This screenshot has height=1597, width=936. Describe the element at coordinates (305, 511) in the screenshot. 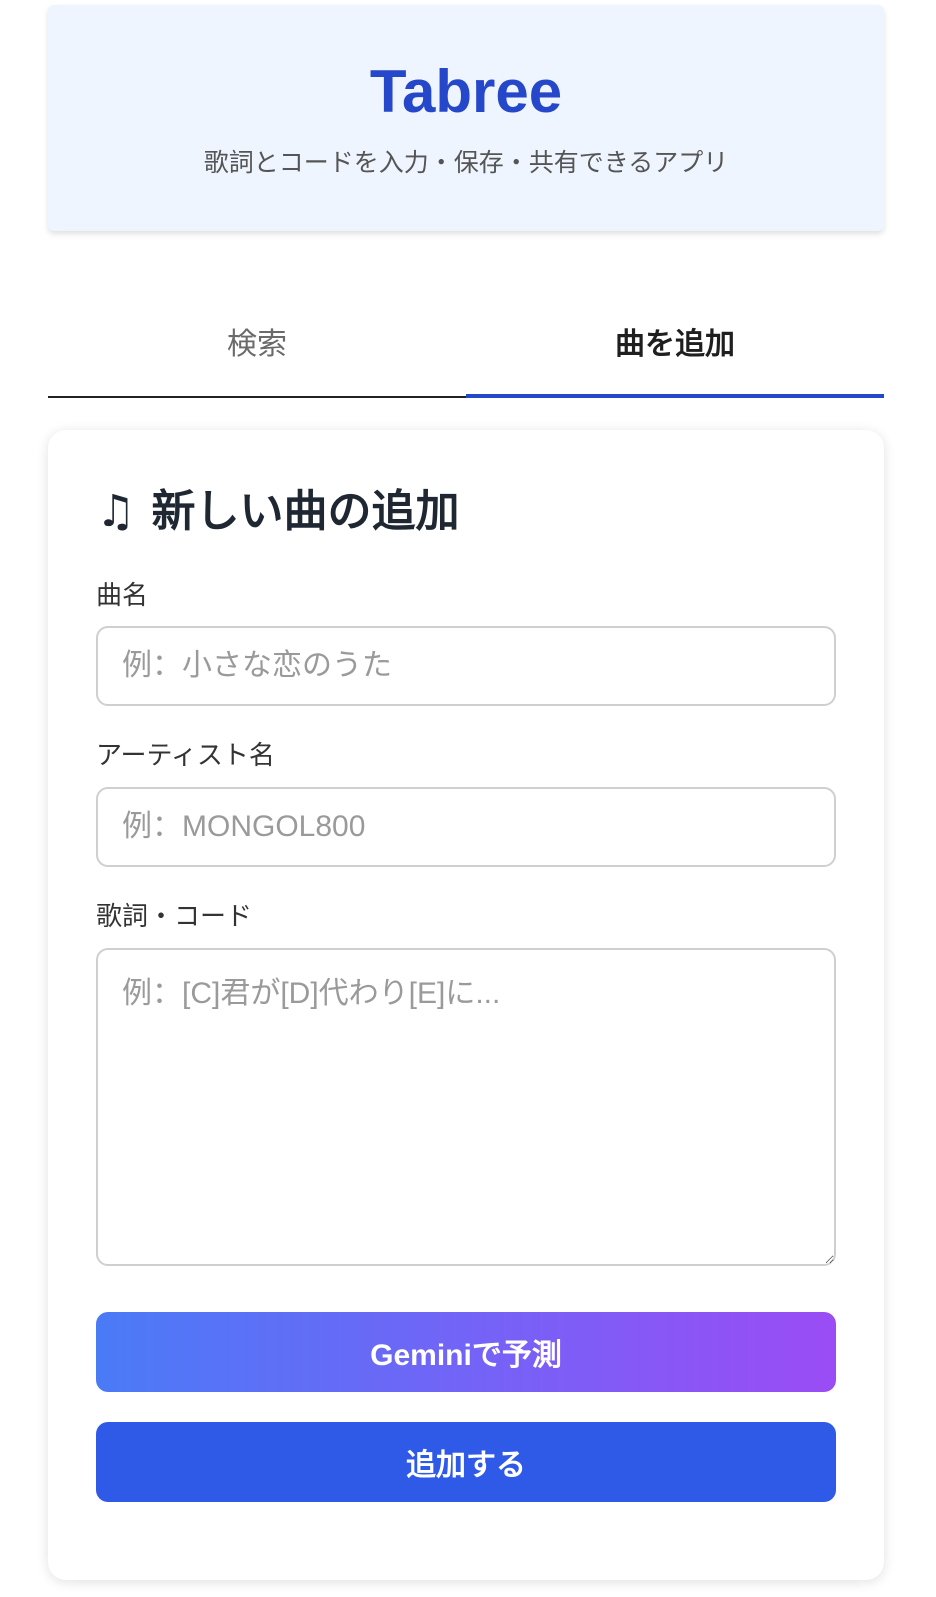

I see `card-heading-text: 新しい曲の追加` at that location.